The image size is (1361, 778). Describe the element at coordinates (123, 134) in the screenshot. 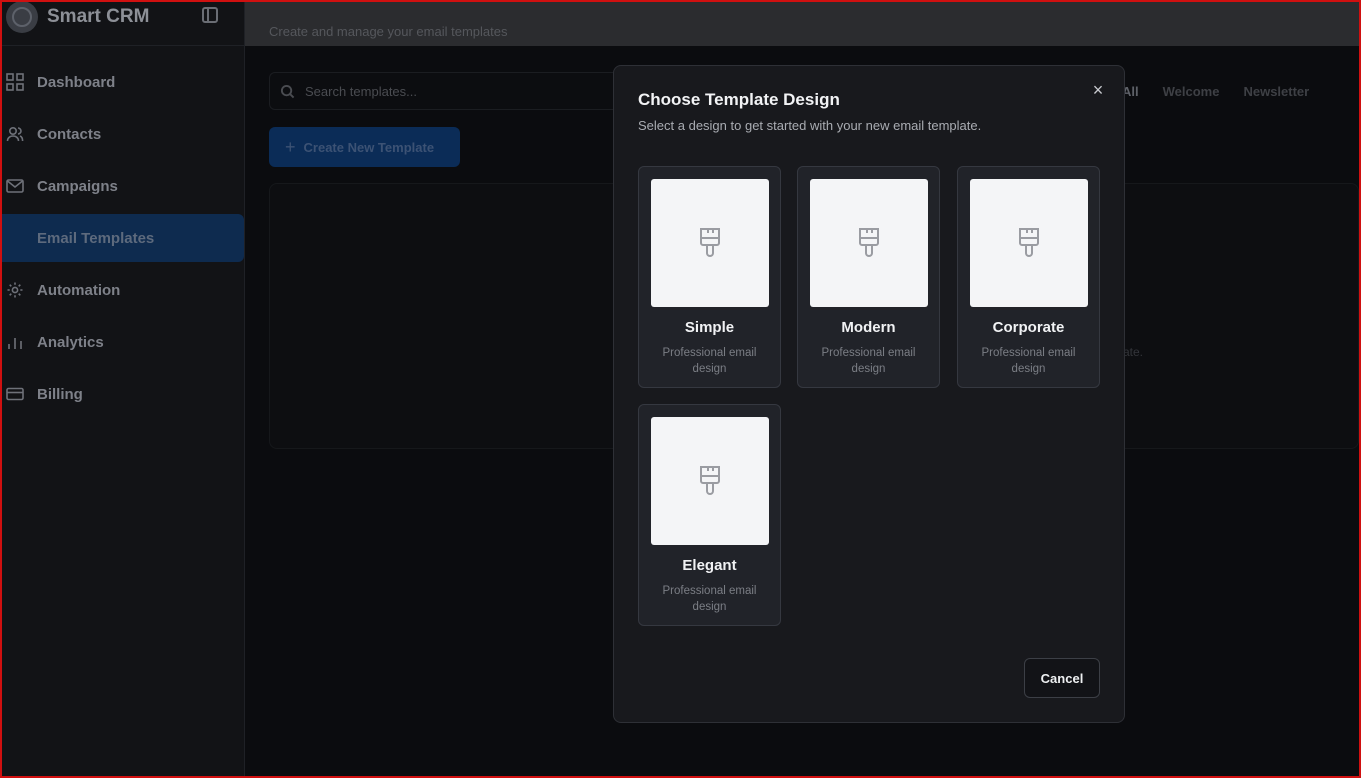

I see `sidebar-item-contacts: Contacts` at that location.